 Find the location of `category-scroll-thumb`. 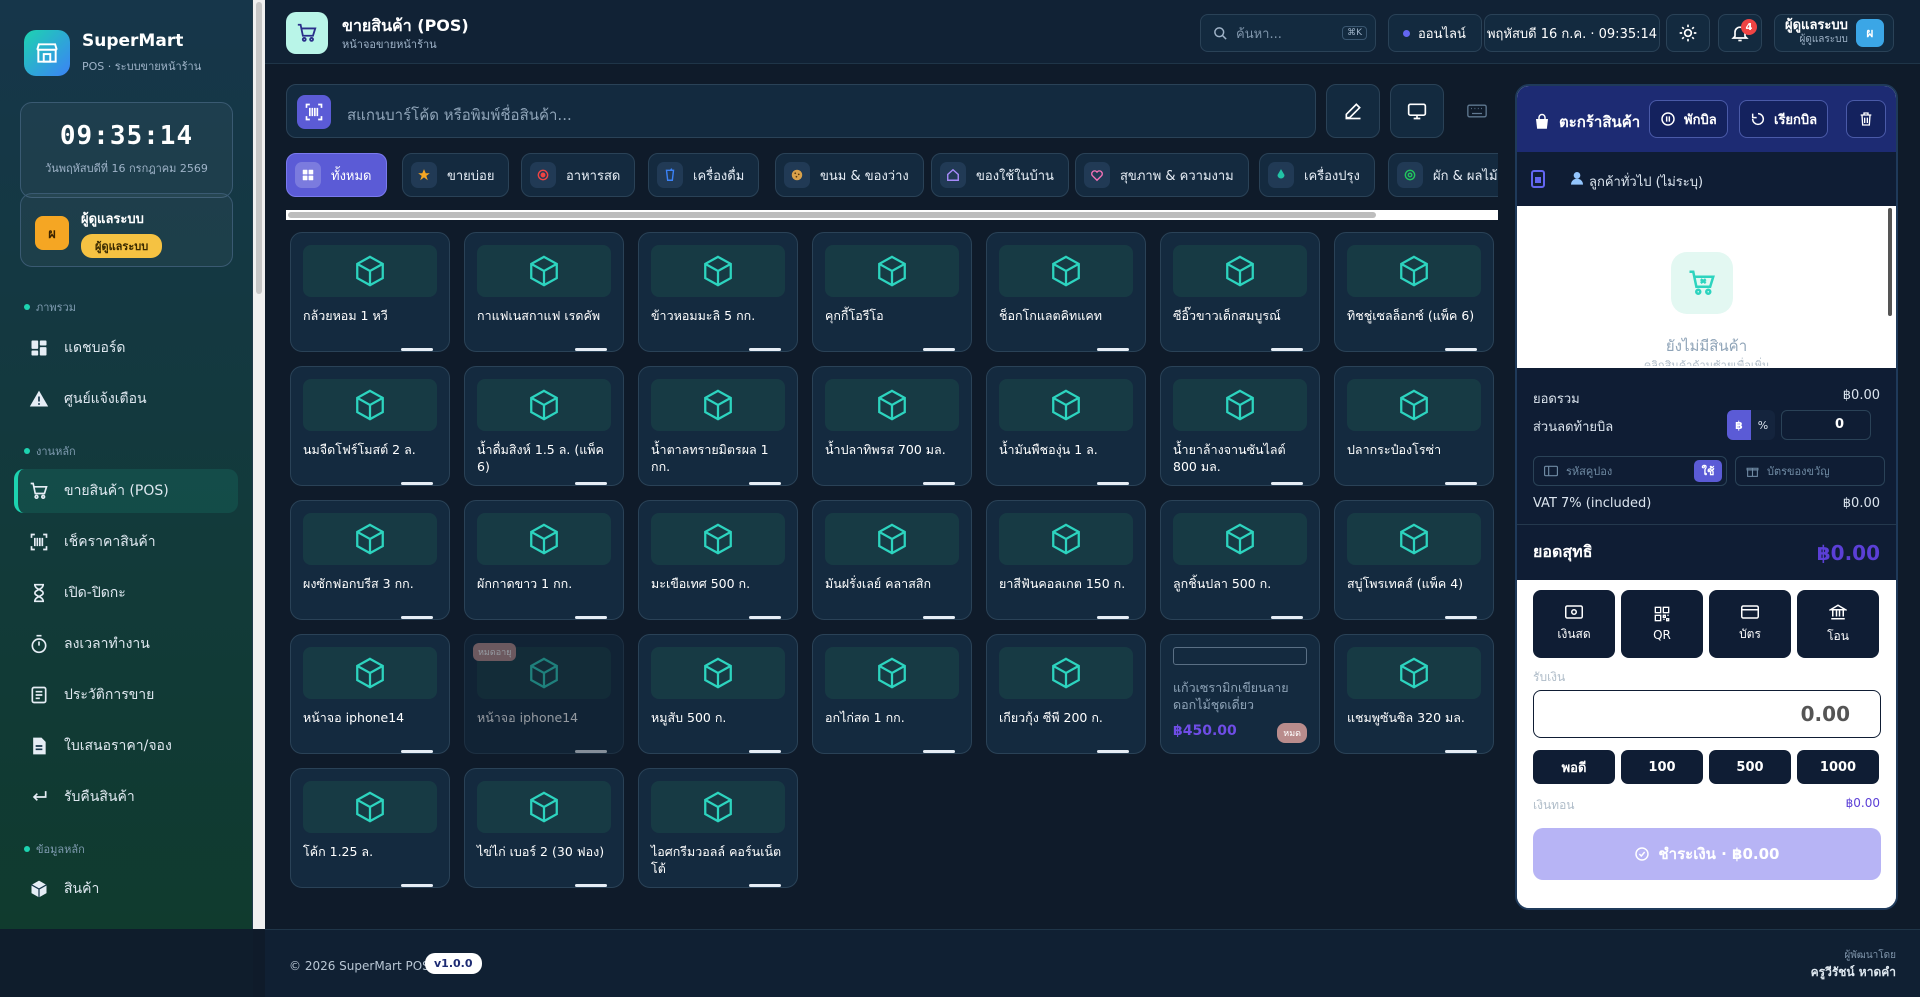

category-scroll-thumb is located at coordinates (832, 215).